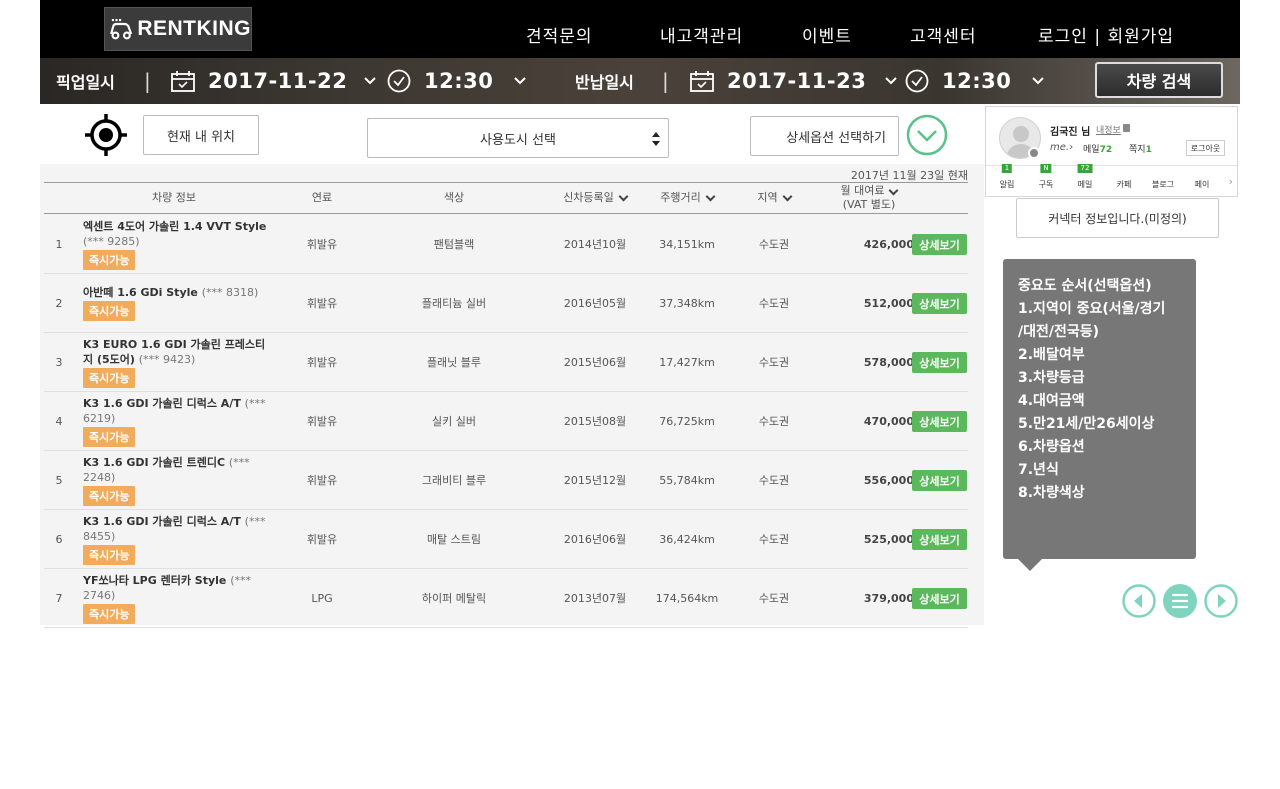  Describe the element at coordinates (827, 34) in the screenshot. I see `nav-events: 이벤트` at that location.